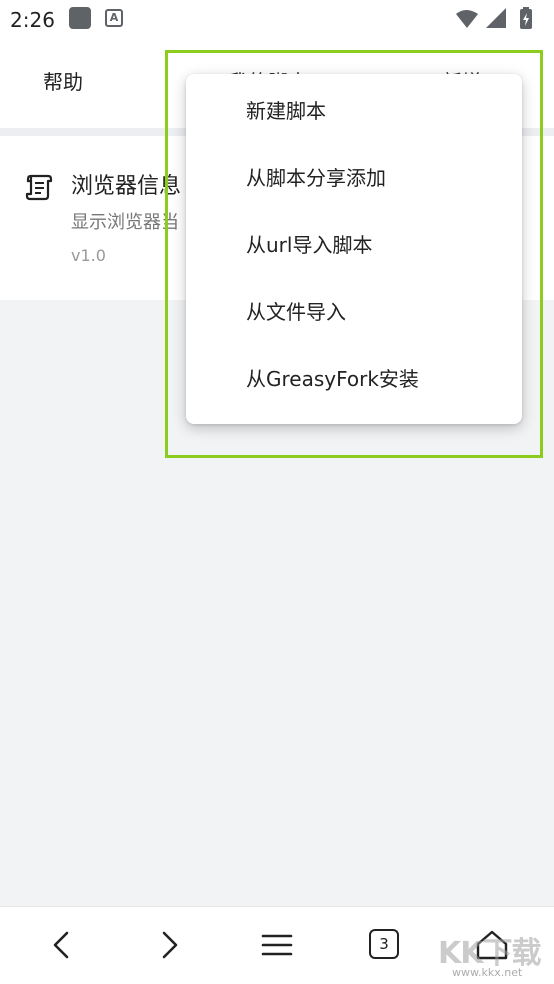 Image resolution: width=554 pixels, height=984 pixels. What do you see at coordinates (354, 379) in the screenshot?
I see `menu-item-install-from-greasyfork: 从GreasyFork安装` at bounding box center [354, 379].